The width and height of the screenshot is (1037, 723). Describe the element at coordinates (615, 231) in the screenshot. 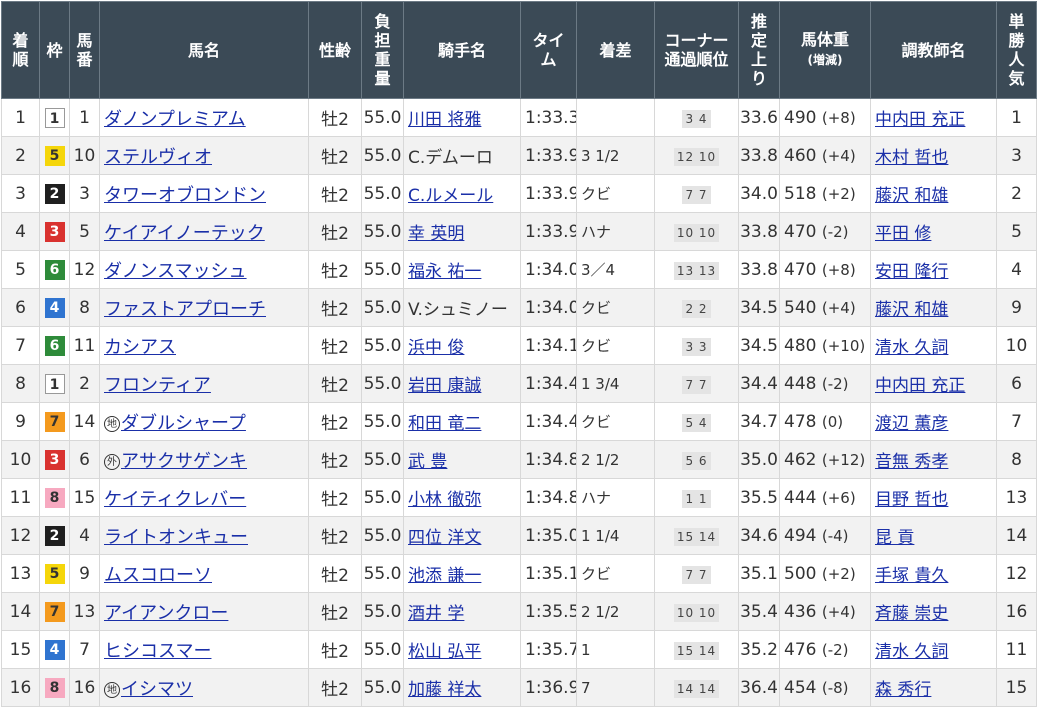

I see `margin: ハナ` at that location.